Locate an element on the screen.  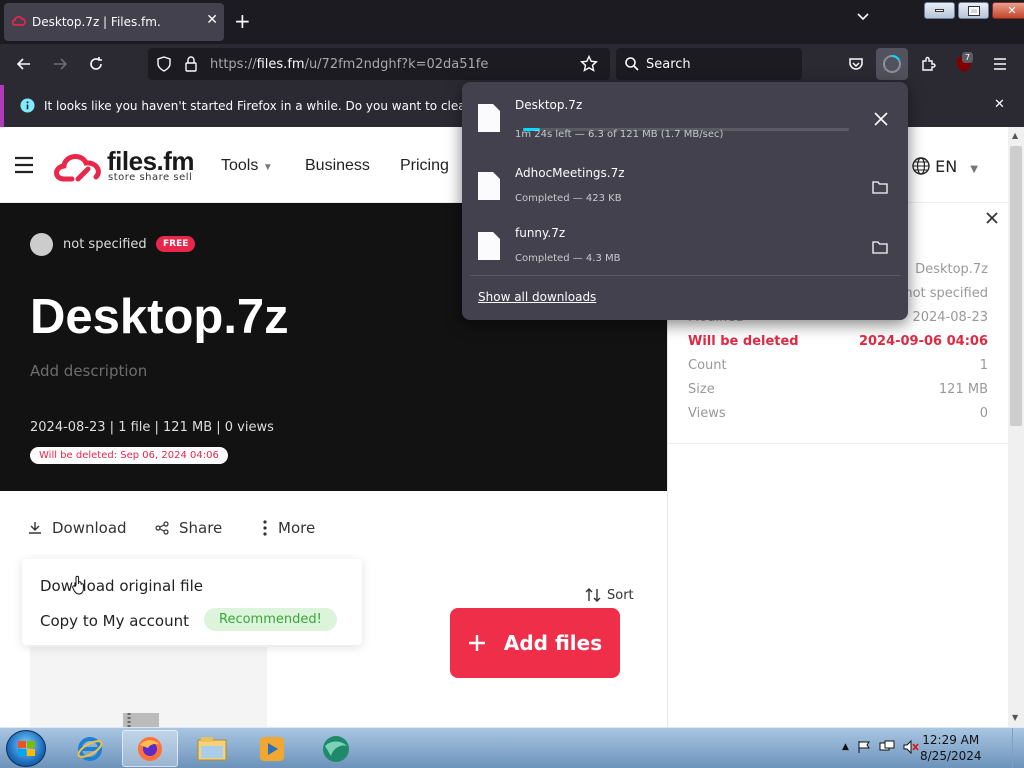
pocket-icon is located at coordinates (856, 64).